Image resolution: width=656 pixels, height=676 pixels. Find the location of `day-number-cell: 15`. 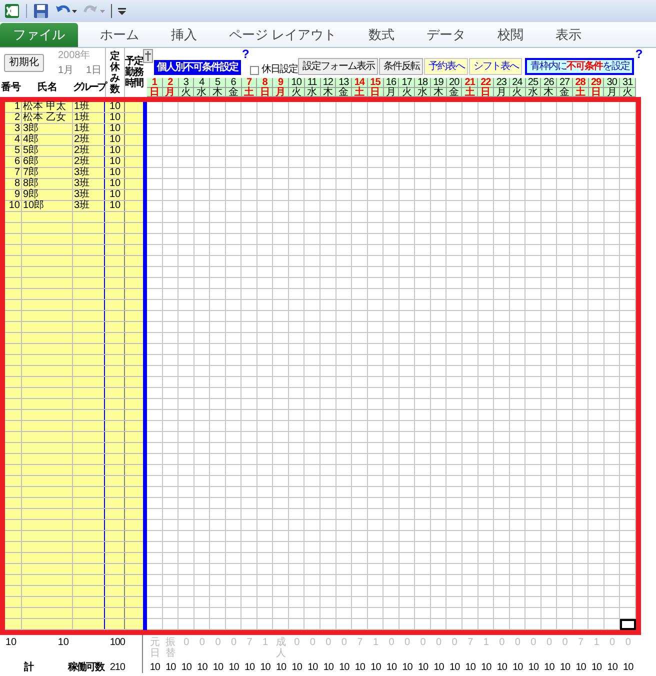

day-number-cell: 15 is located at coordinates (376, 83).